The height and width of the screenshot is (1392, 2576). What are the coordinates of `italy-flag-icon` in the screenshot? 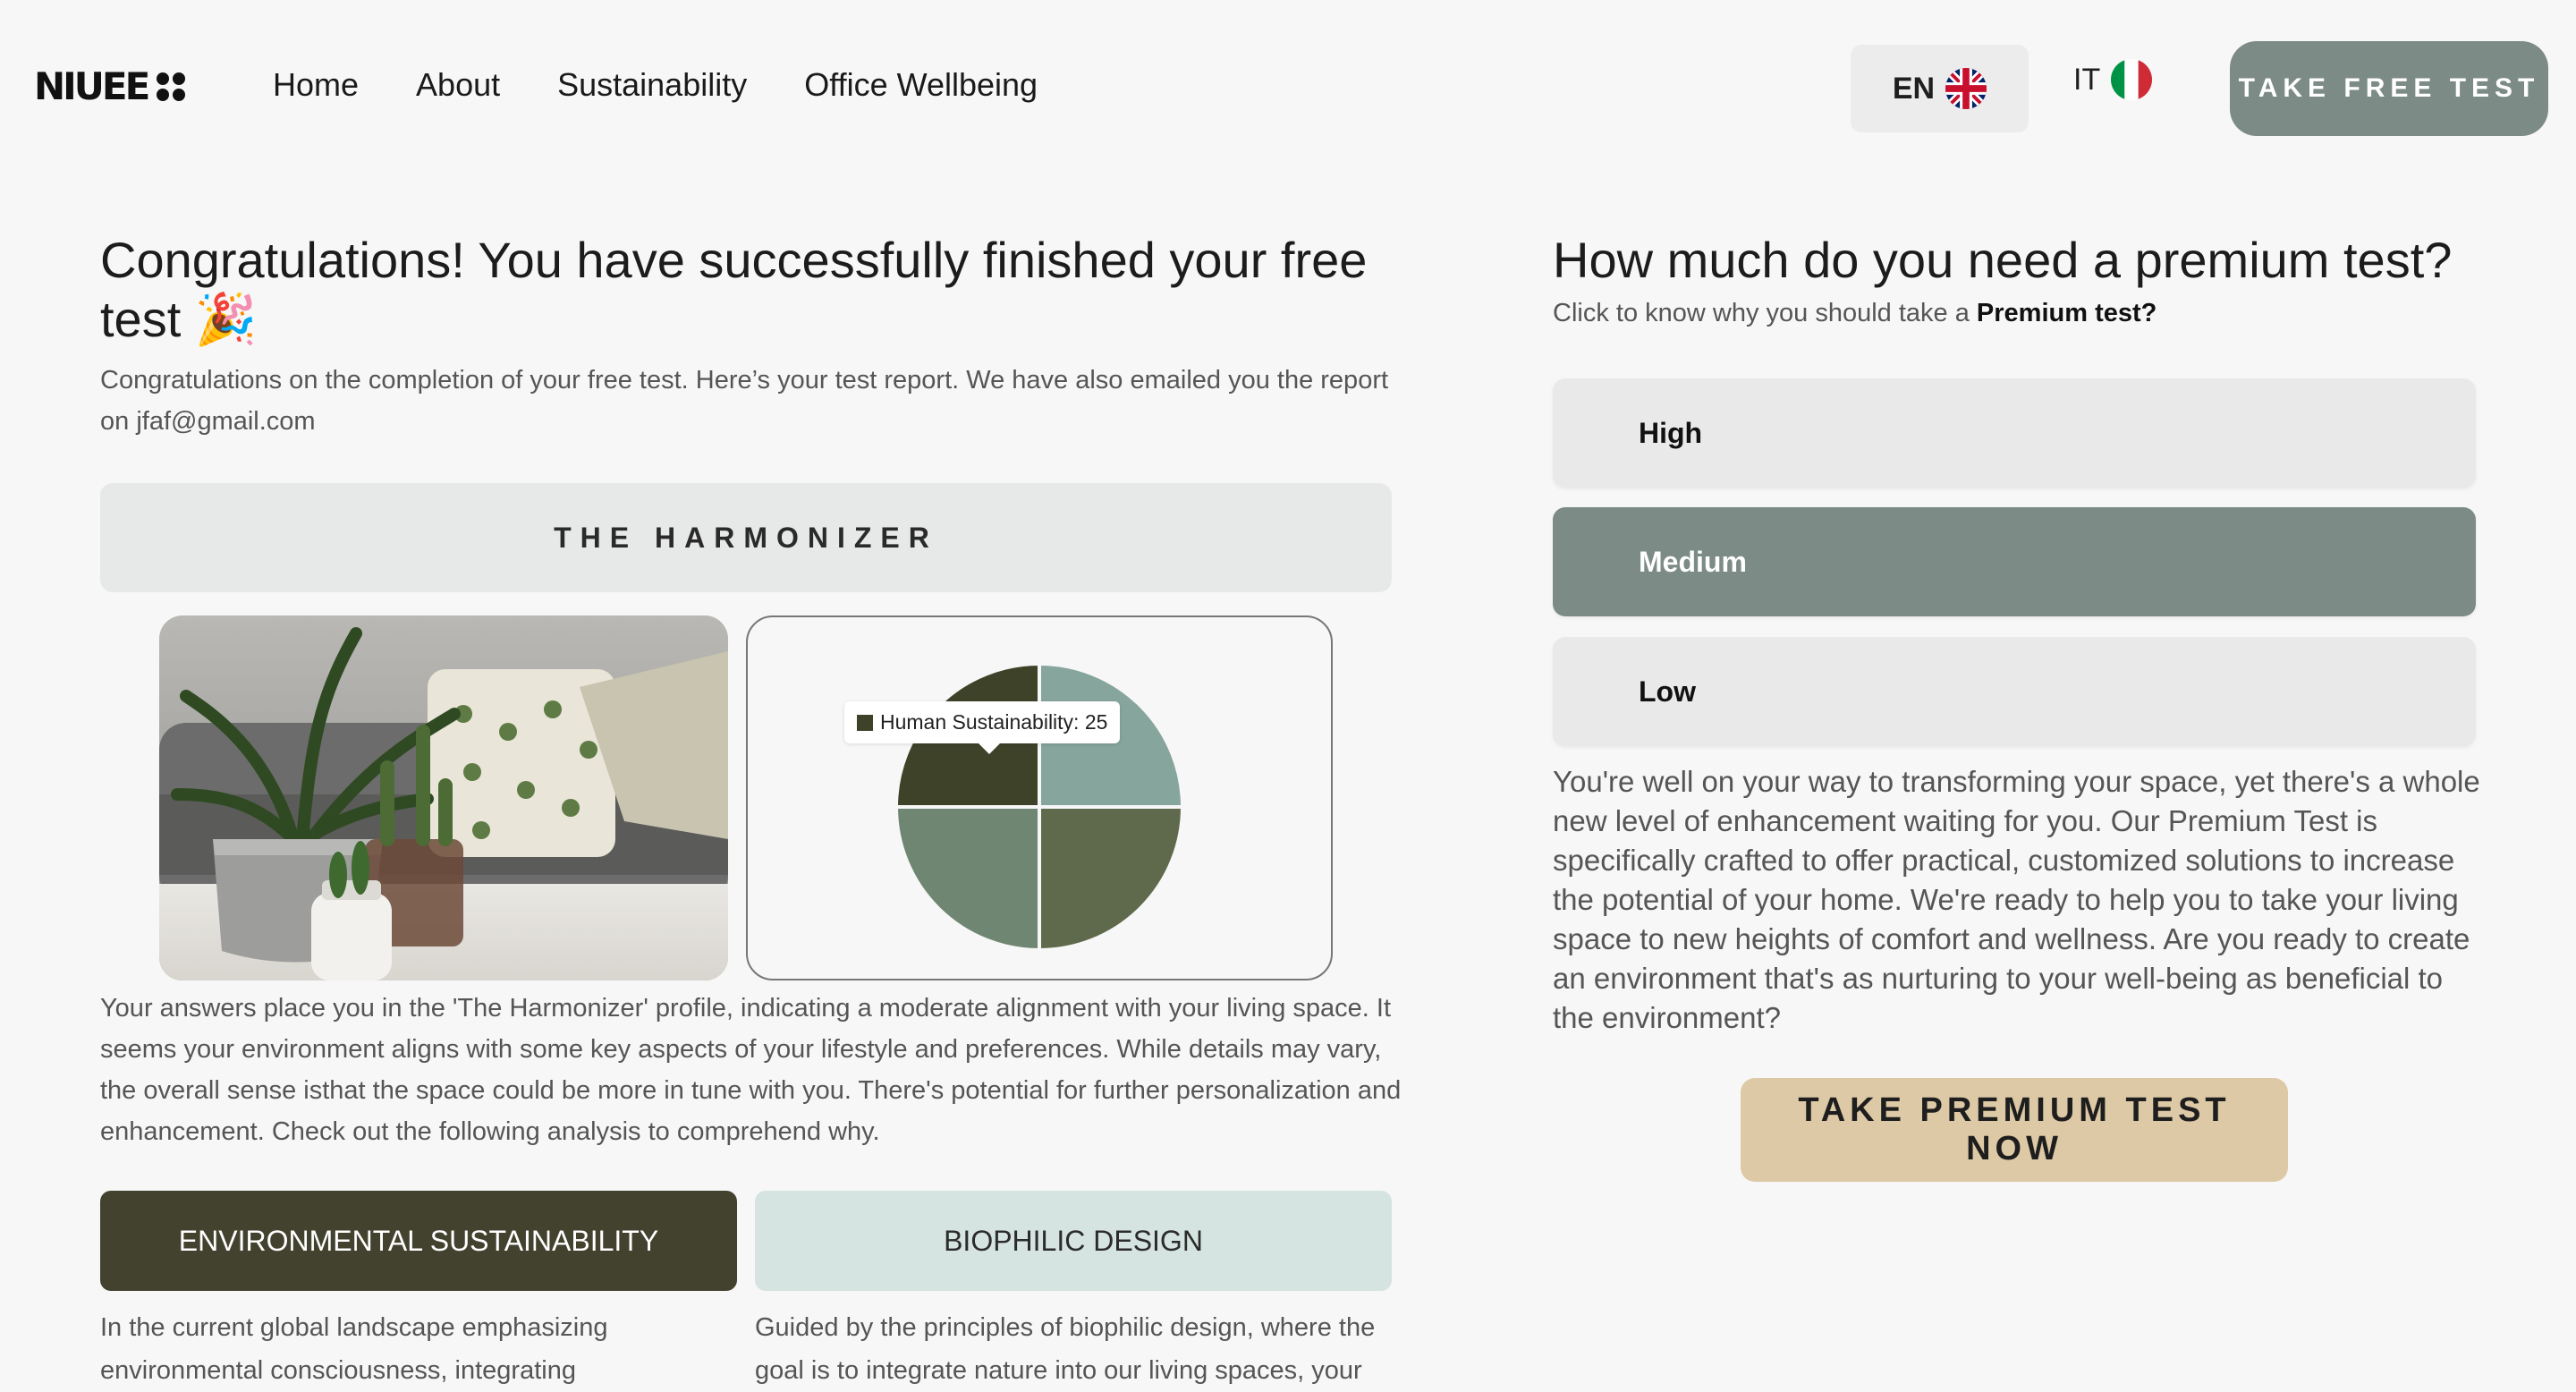 It's located at (2132, 79).